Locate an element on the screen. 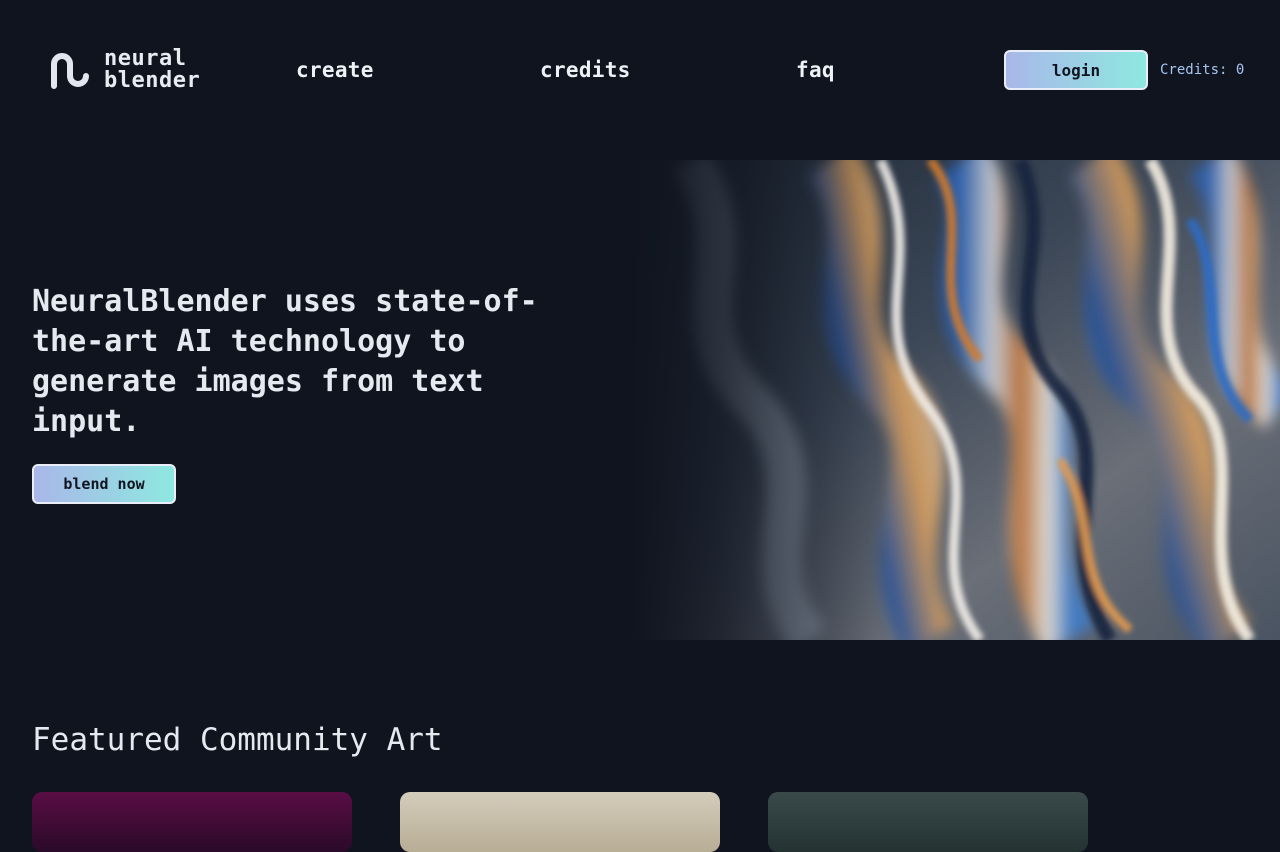  logo: neural blender is located at coordinates (123, 70).